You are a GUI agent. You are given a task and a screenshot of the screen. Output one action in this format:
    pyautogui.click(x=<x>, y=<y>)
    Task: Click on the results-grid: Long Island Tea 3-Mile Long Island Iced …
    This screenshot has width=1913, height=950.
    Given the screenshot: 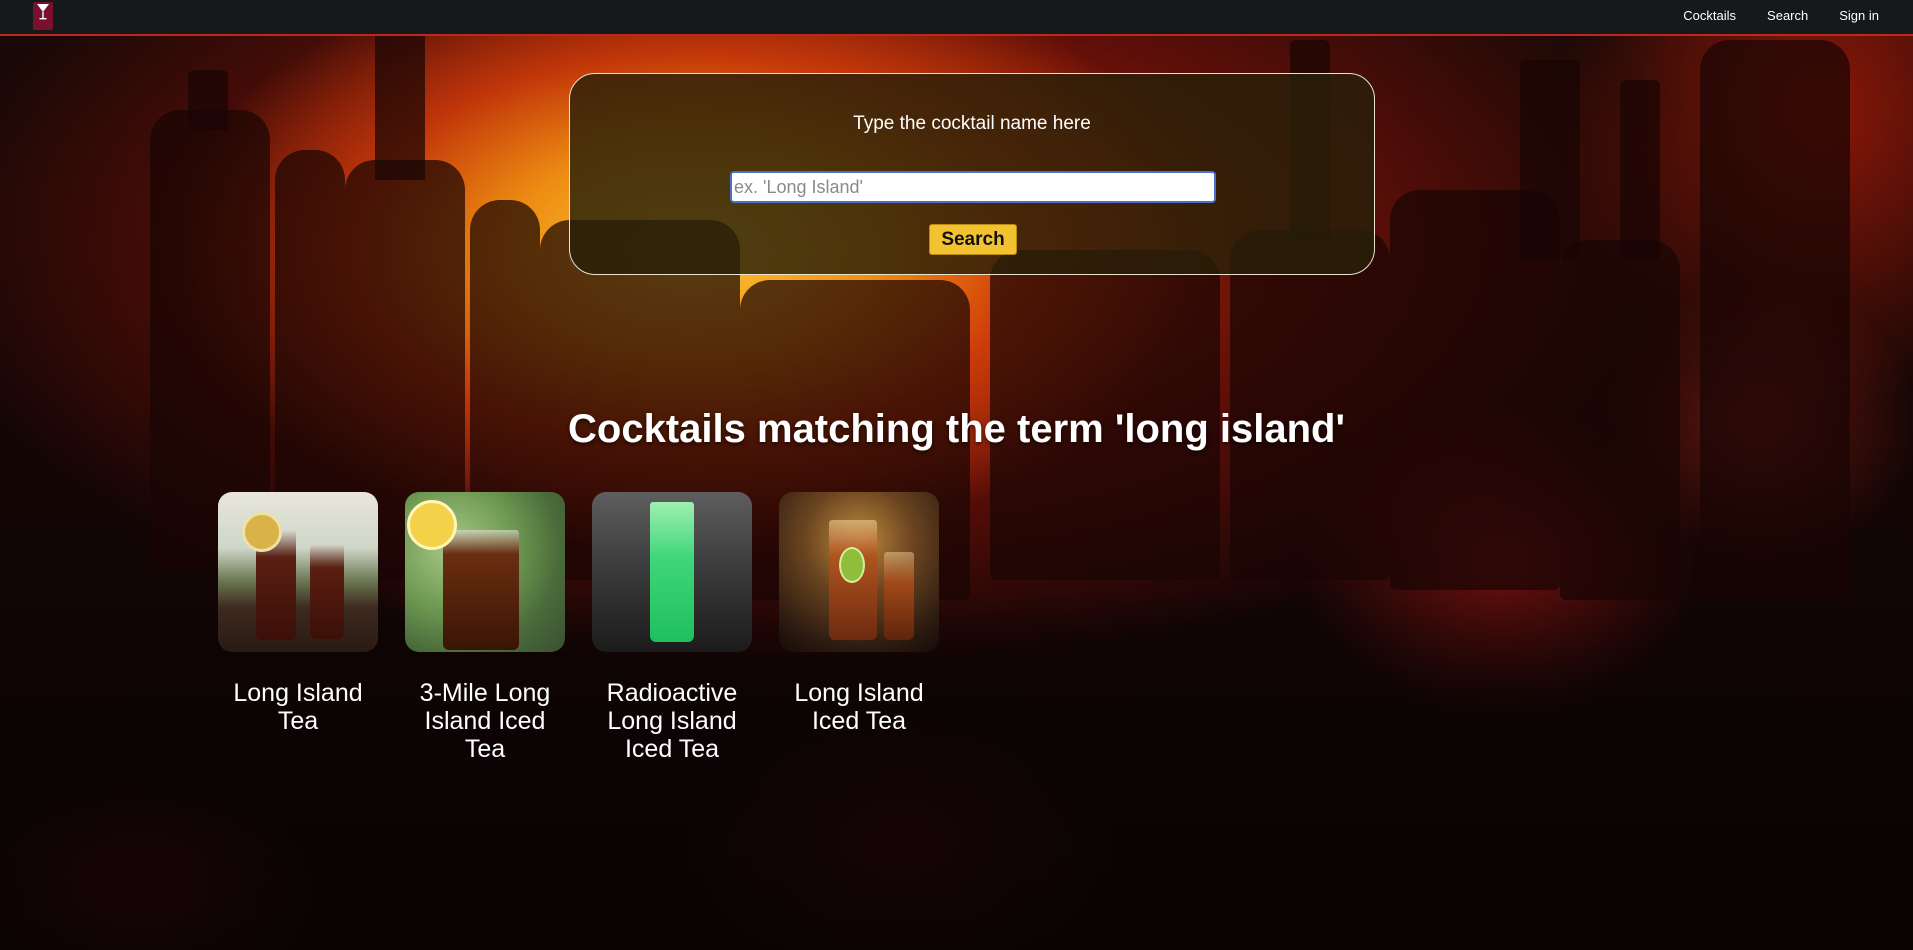 What is the action you would take?
    pyautogui.click(x=592, y=627)
    